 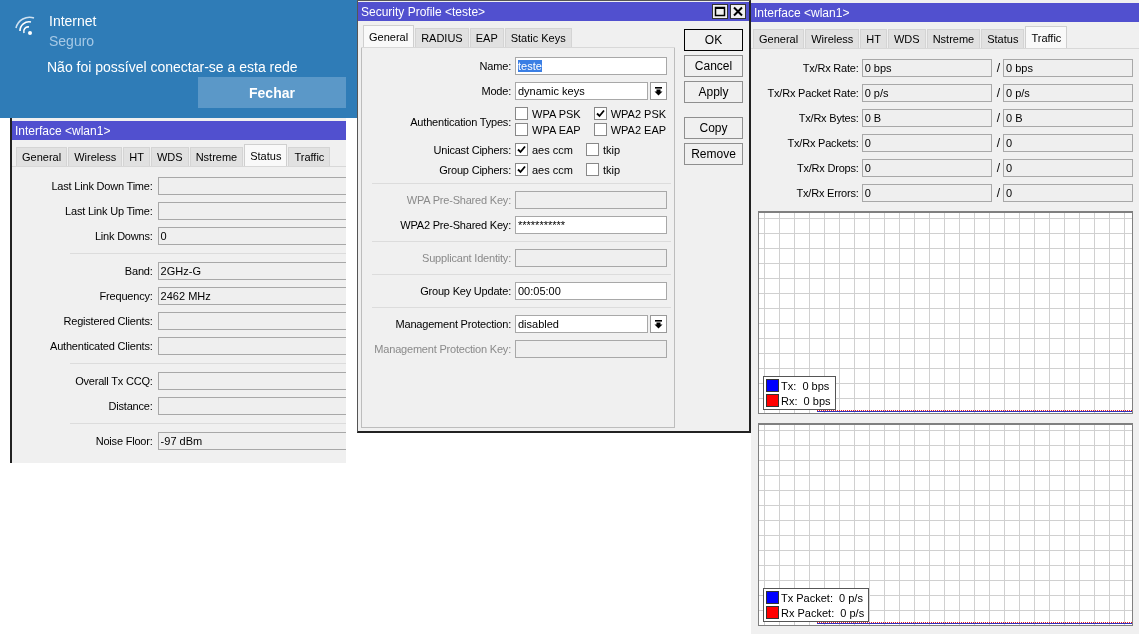 What do you see at coordinates (830, 68) in the screenshot?
I see `field-label: Tx/Rx Rate:` at bounding box center [830, 68].